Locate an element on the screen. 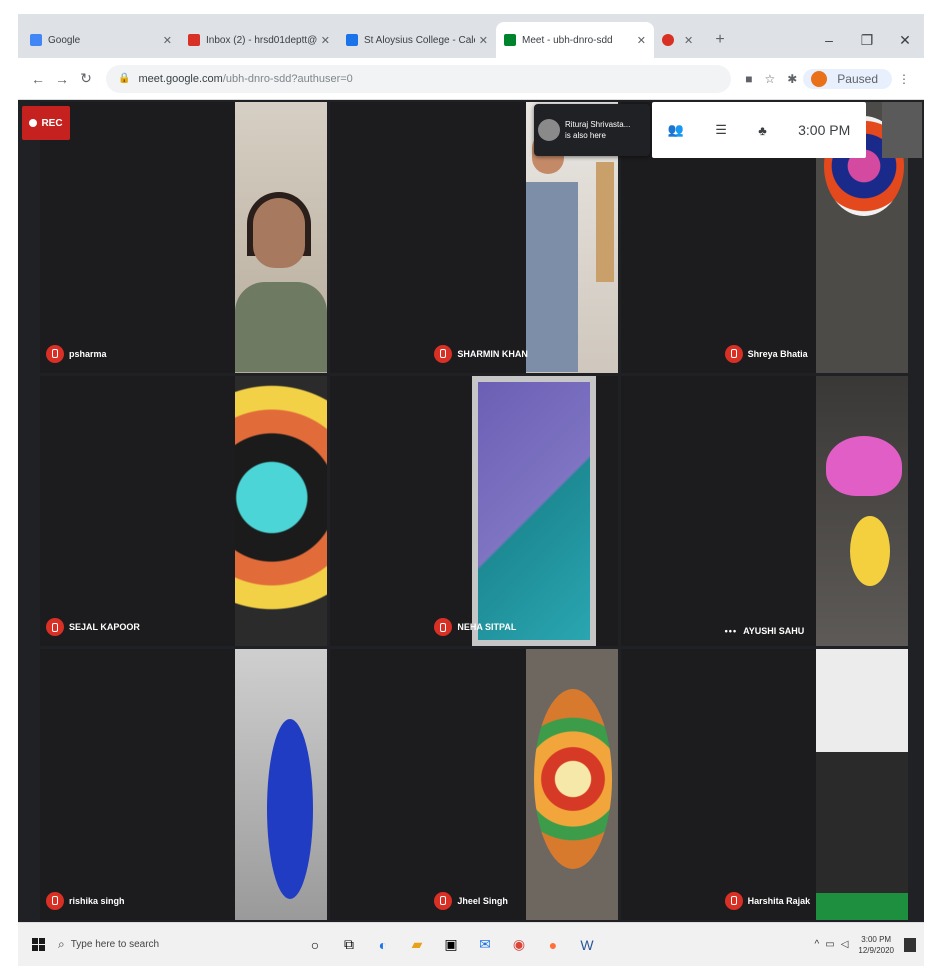 Image resolution: width=942 pixels, height=967 pixels. recording-badge: REC is located at coordinates (46, 123).